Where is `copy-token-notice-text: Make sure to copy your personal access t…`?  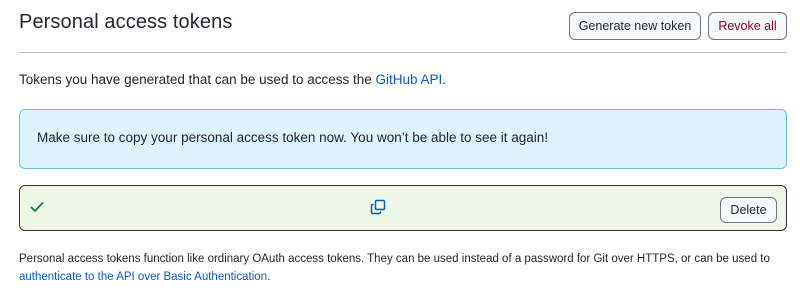
copy-token-notice-text: Make sure to copy your personal access t… is located at coordinates (293, 137).